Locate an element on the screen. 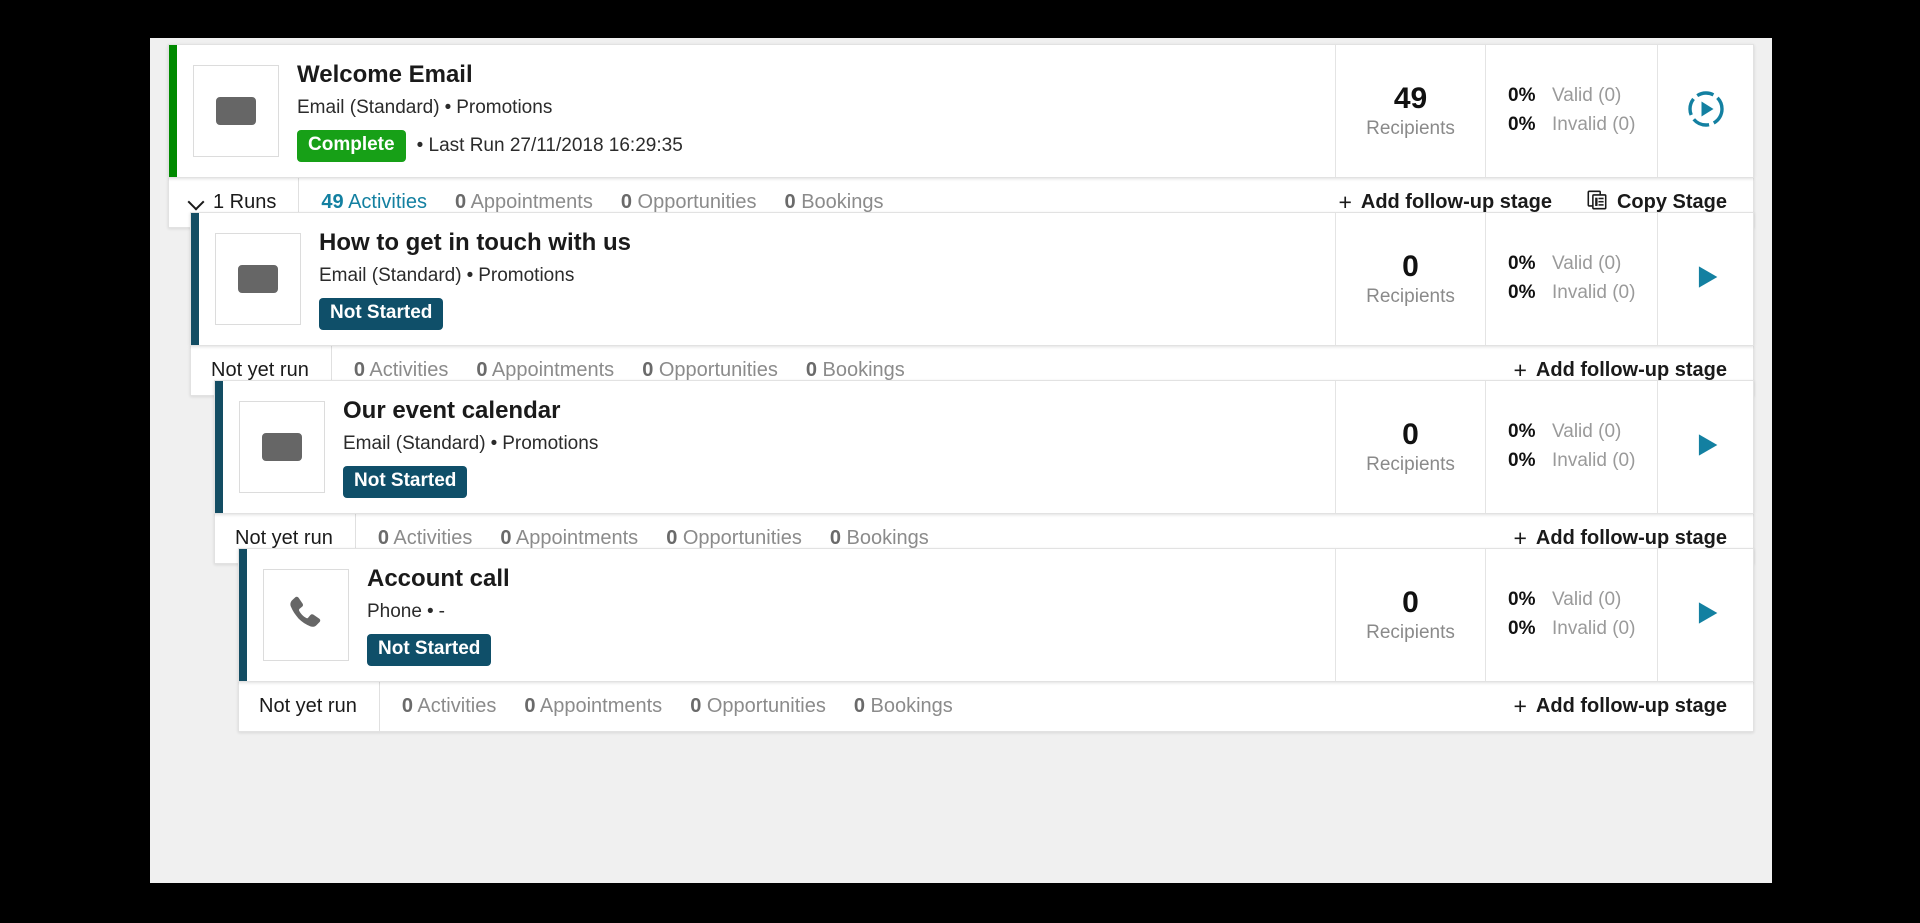 The image size is (1920, 923). invalid-percent: 0% is located at coordinates (1522, 124).